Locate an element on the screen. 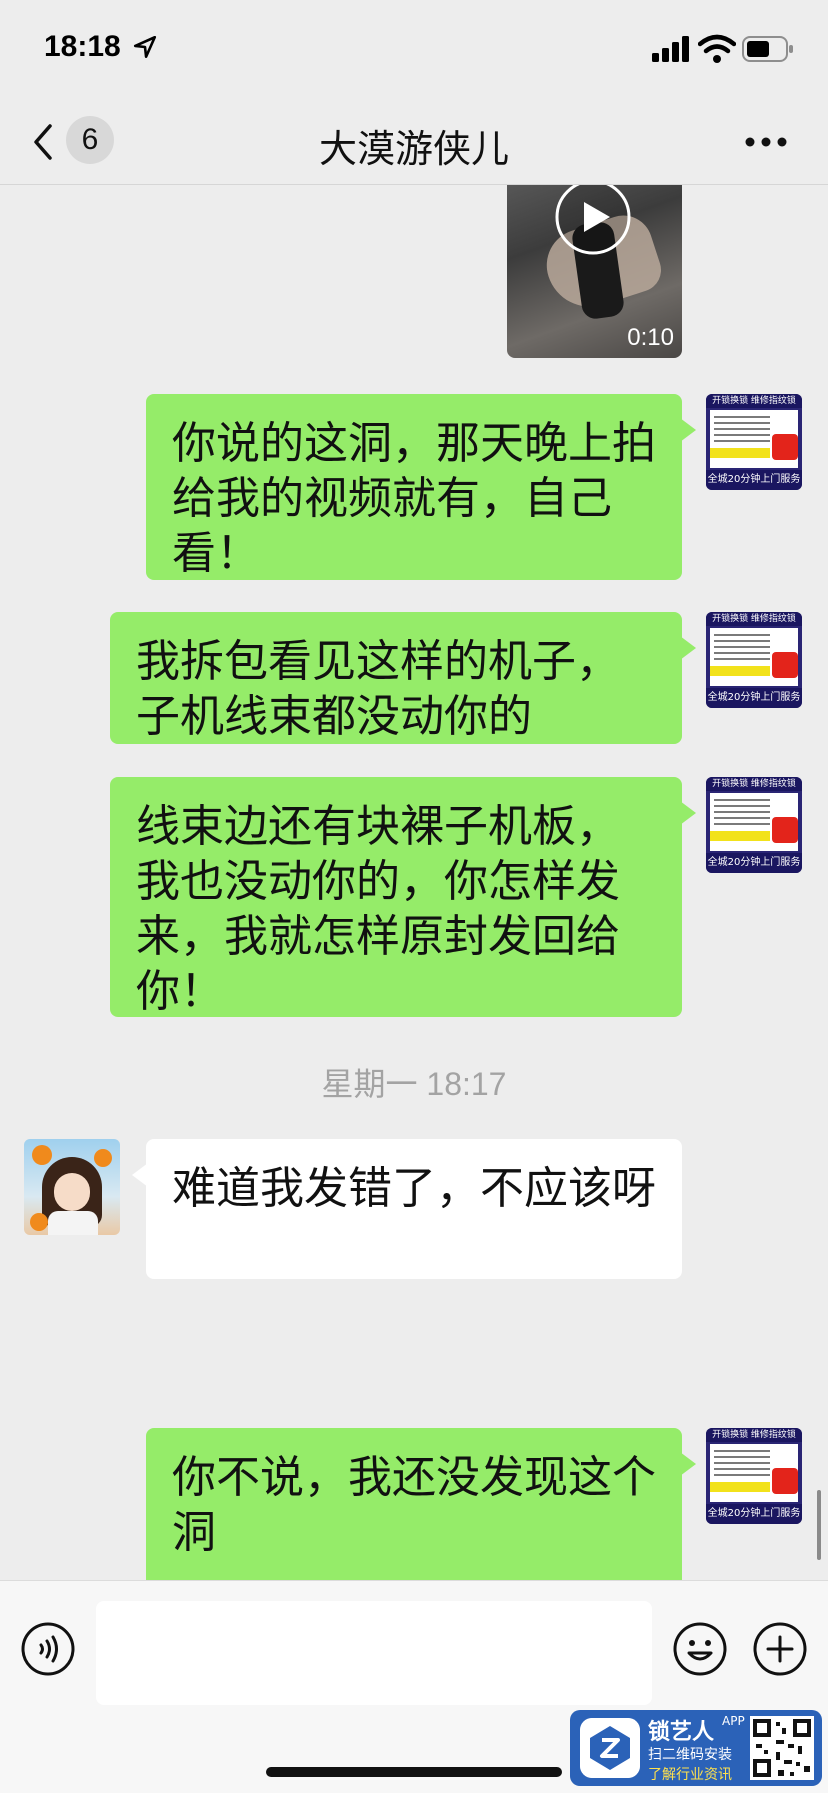 This screenshot has width=828, height=1793. qr-code-icon is located at coordinates (782, 1748).